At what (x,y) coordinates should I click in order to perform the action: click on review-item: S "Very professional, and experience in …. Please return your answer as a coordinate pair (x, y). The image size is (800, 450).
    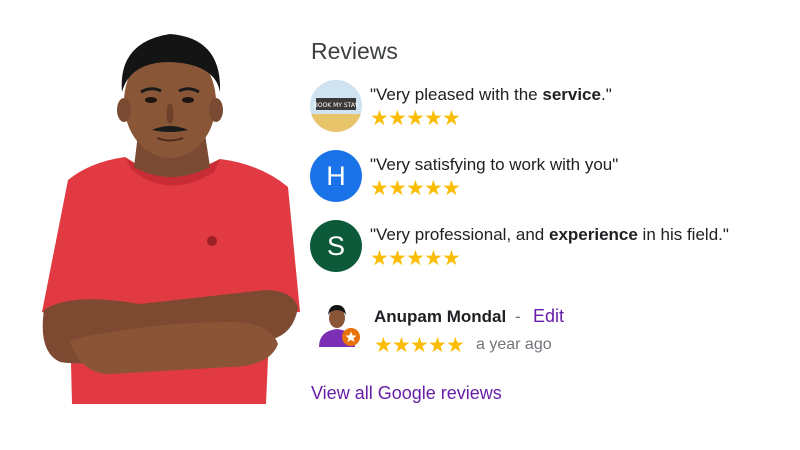
    Looking at the image, I should click on (550, 255).